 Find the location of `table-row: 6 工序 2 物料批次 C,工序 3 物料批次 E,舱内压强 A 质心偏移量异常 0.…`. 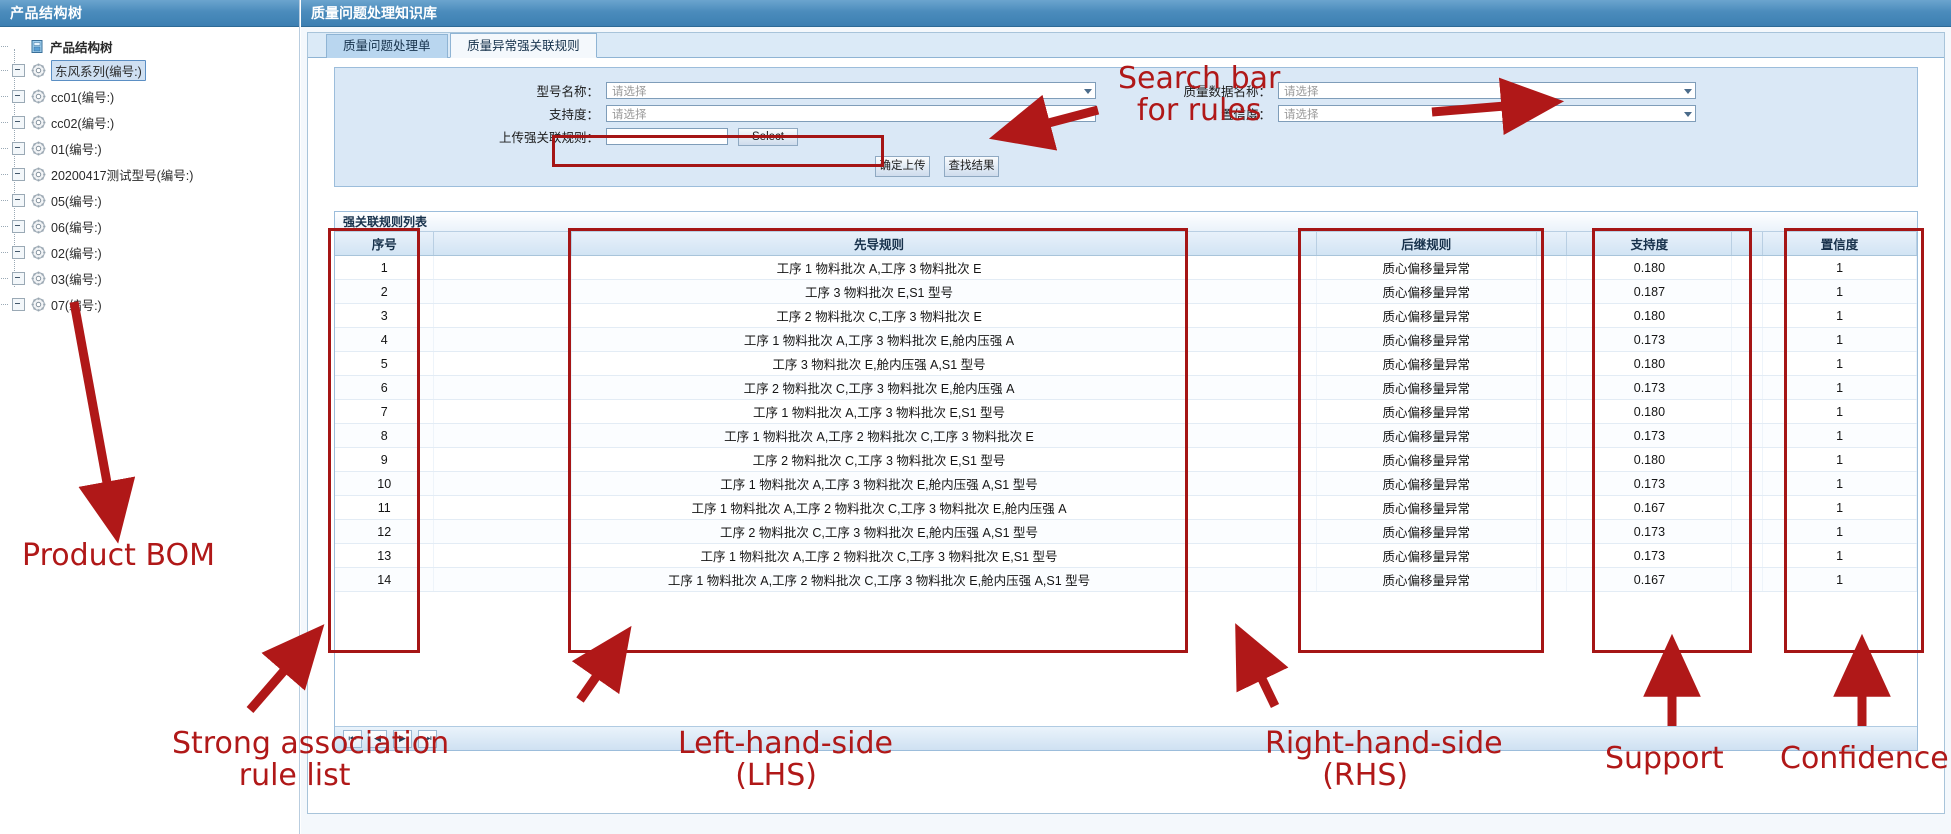

table-row: 6 工序 2 物料批次 C,工序 3 物料批次 E,舱内压强 A 质心偏移量异常 0.… is located at coordinates (1126, 387).